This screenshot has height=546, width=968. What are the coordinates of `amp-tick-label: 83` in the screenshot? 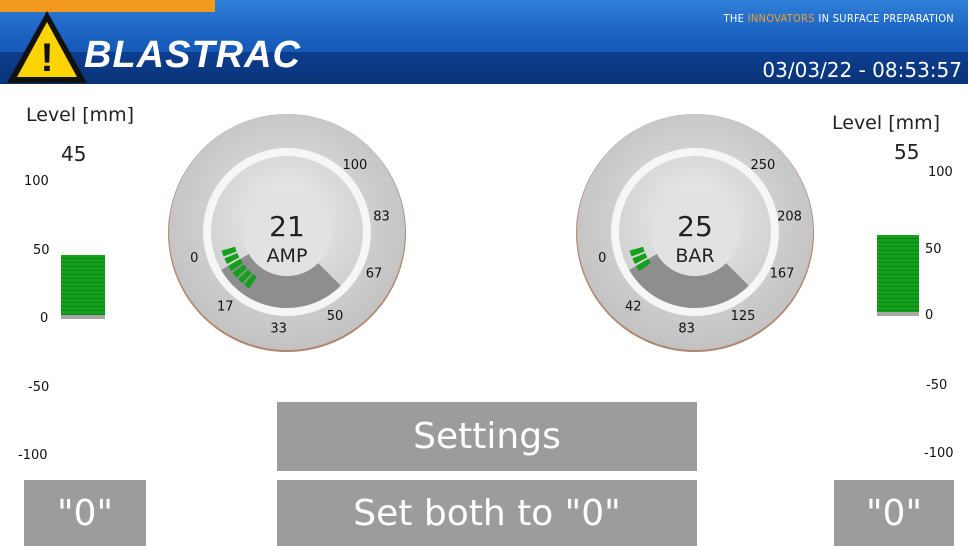 It's located at (381, 216).